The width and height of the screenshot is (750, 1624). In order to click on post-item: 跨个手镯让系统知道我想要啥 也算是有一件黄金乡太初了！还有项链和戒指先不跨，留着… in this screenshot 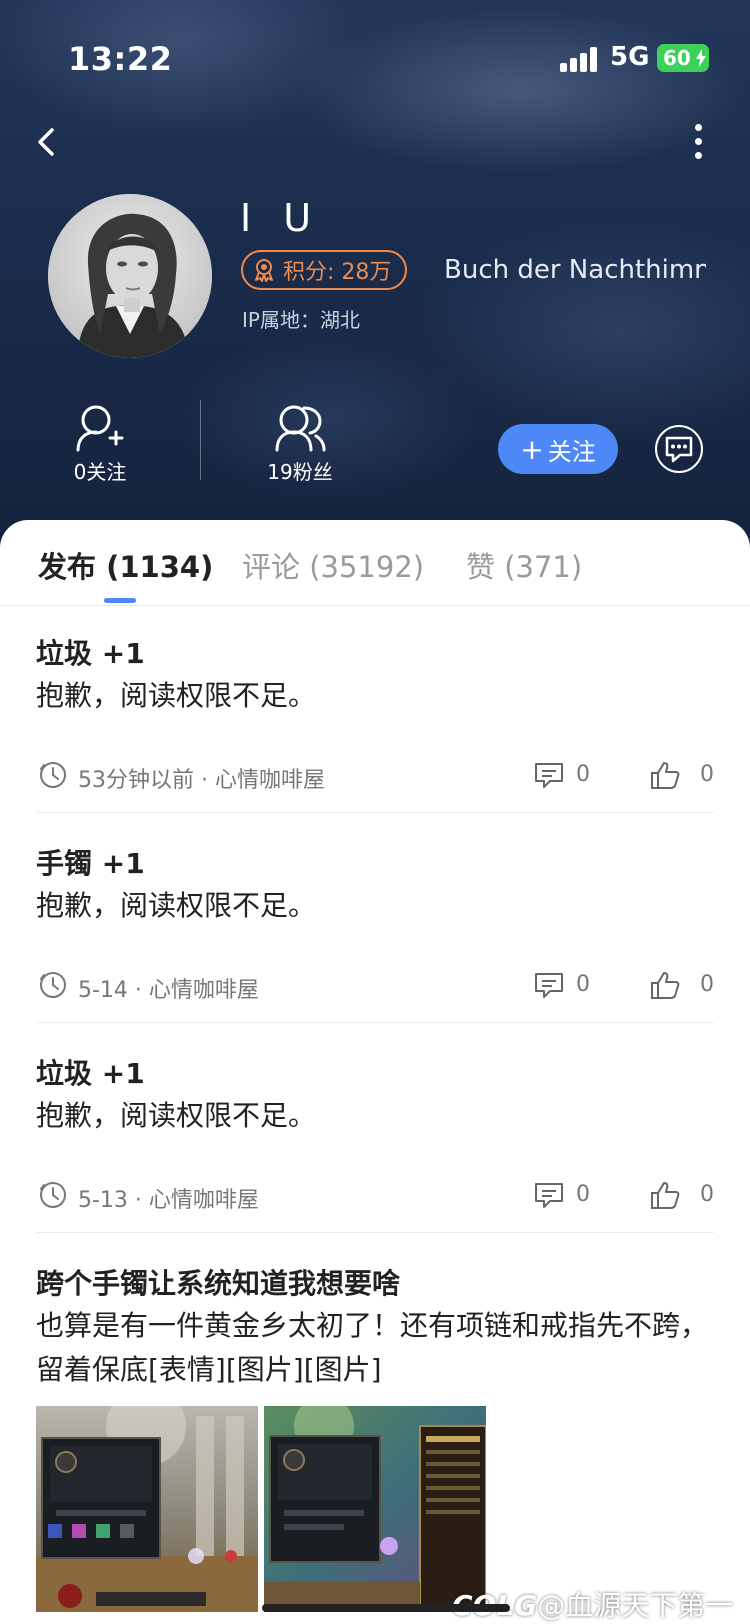, I will do `click(375, 1328)`.